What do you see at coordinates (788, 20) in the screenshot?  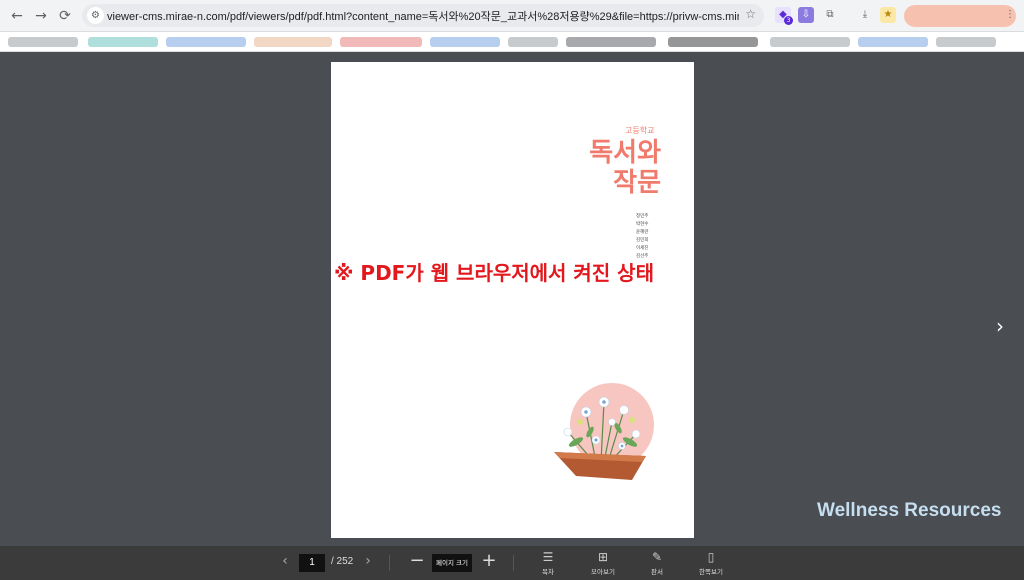 I see `extension-badge: 3` at bounding box center [788, 20].